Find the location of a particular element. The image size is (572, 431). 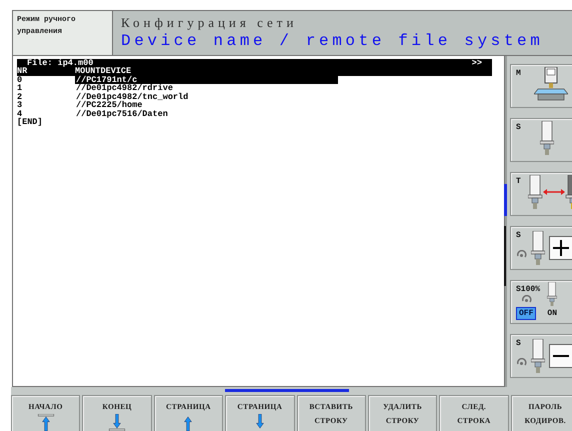

window-subtitle: Device name / remote file system is located at coordinates (332, 41).